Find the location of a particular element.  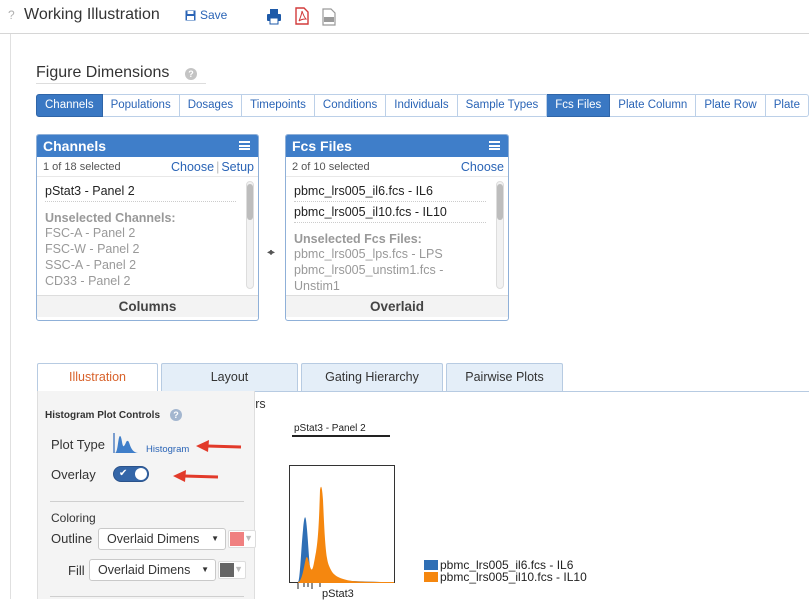

histogram-icon is located at coordinates (126, 443).